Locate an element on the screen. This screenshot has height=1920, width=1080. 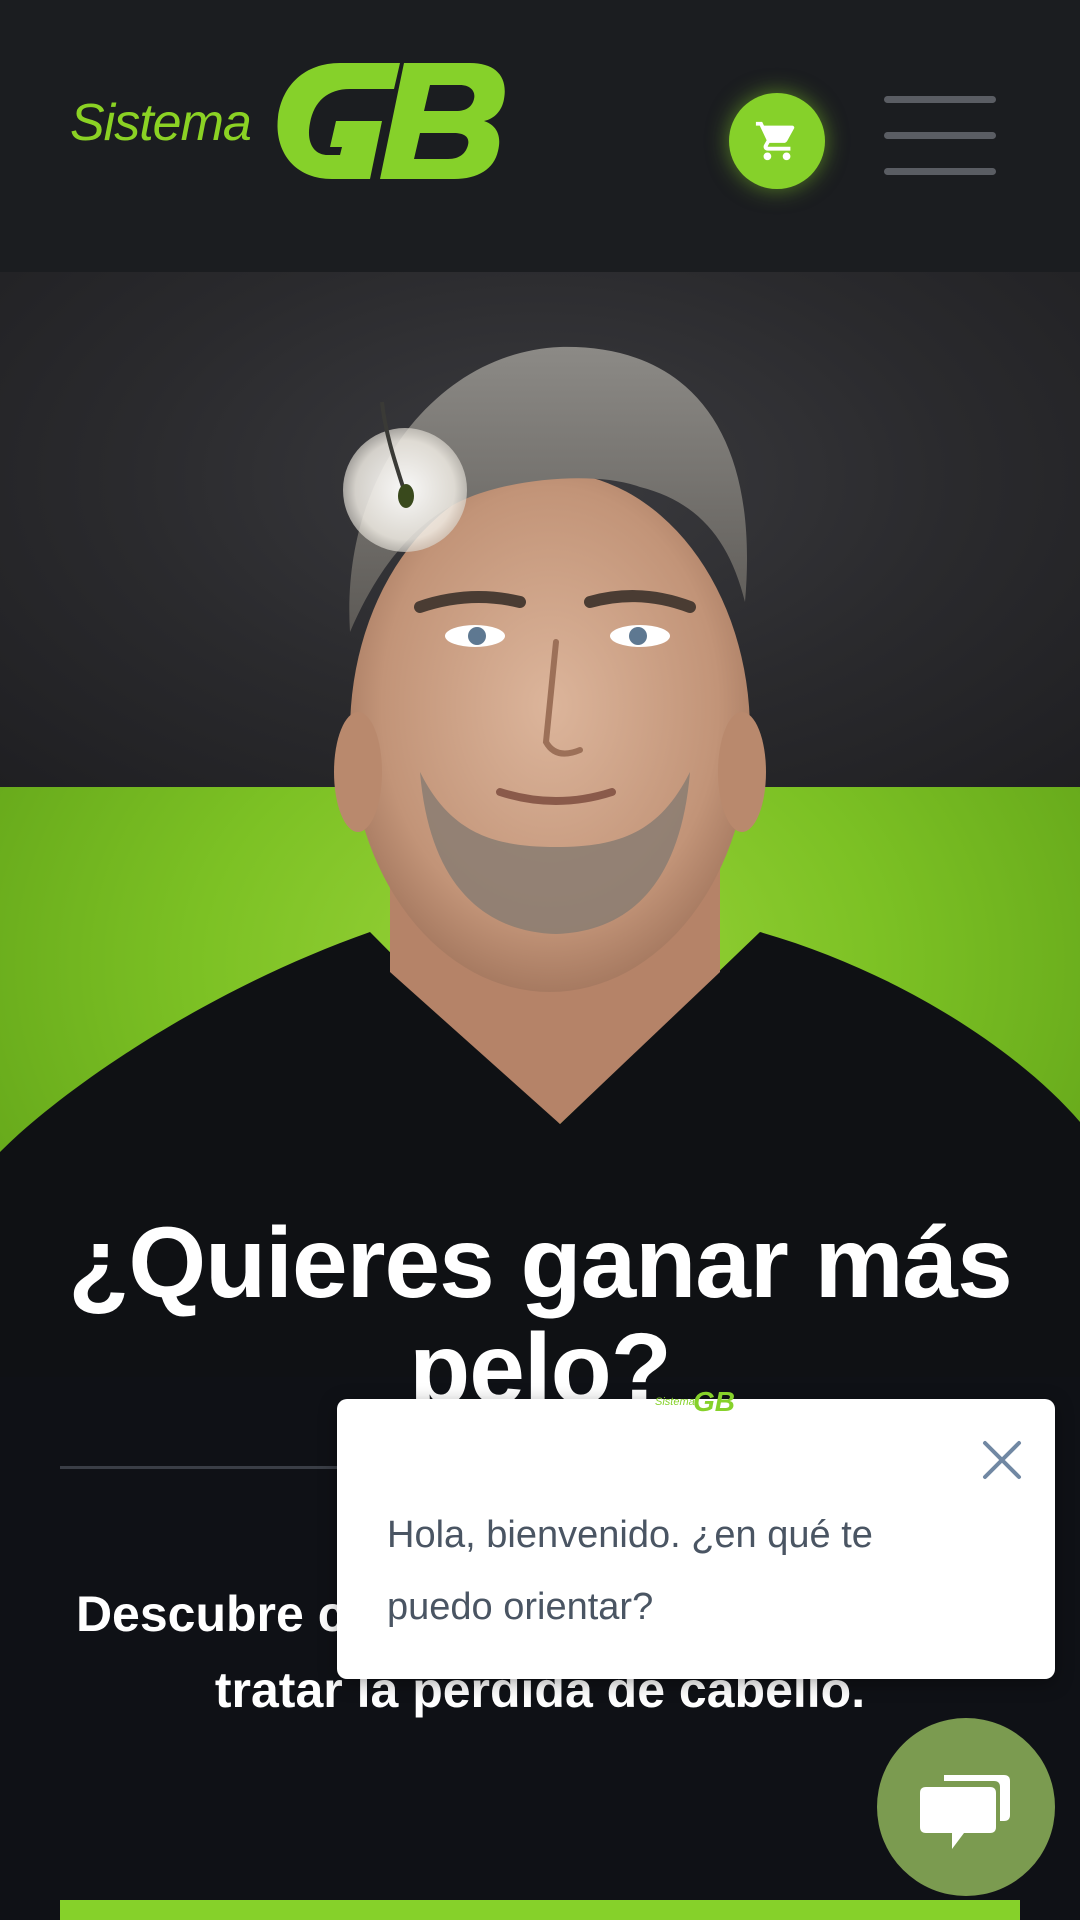
chat-launcher-button is located at coordinates (966, 1807).